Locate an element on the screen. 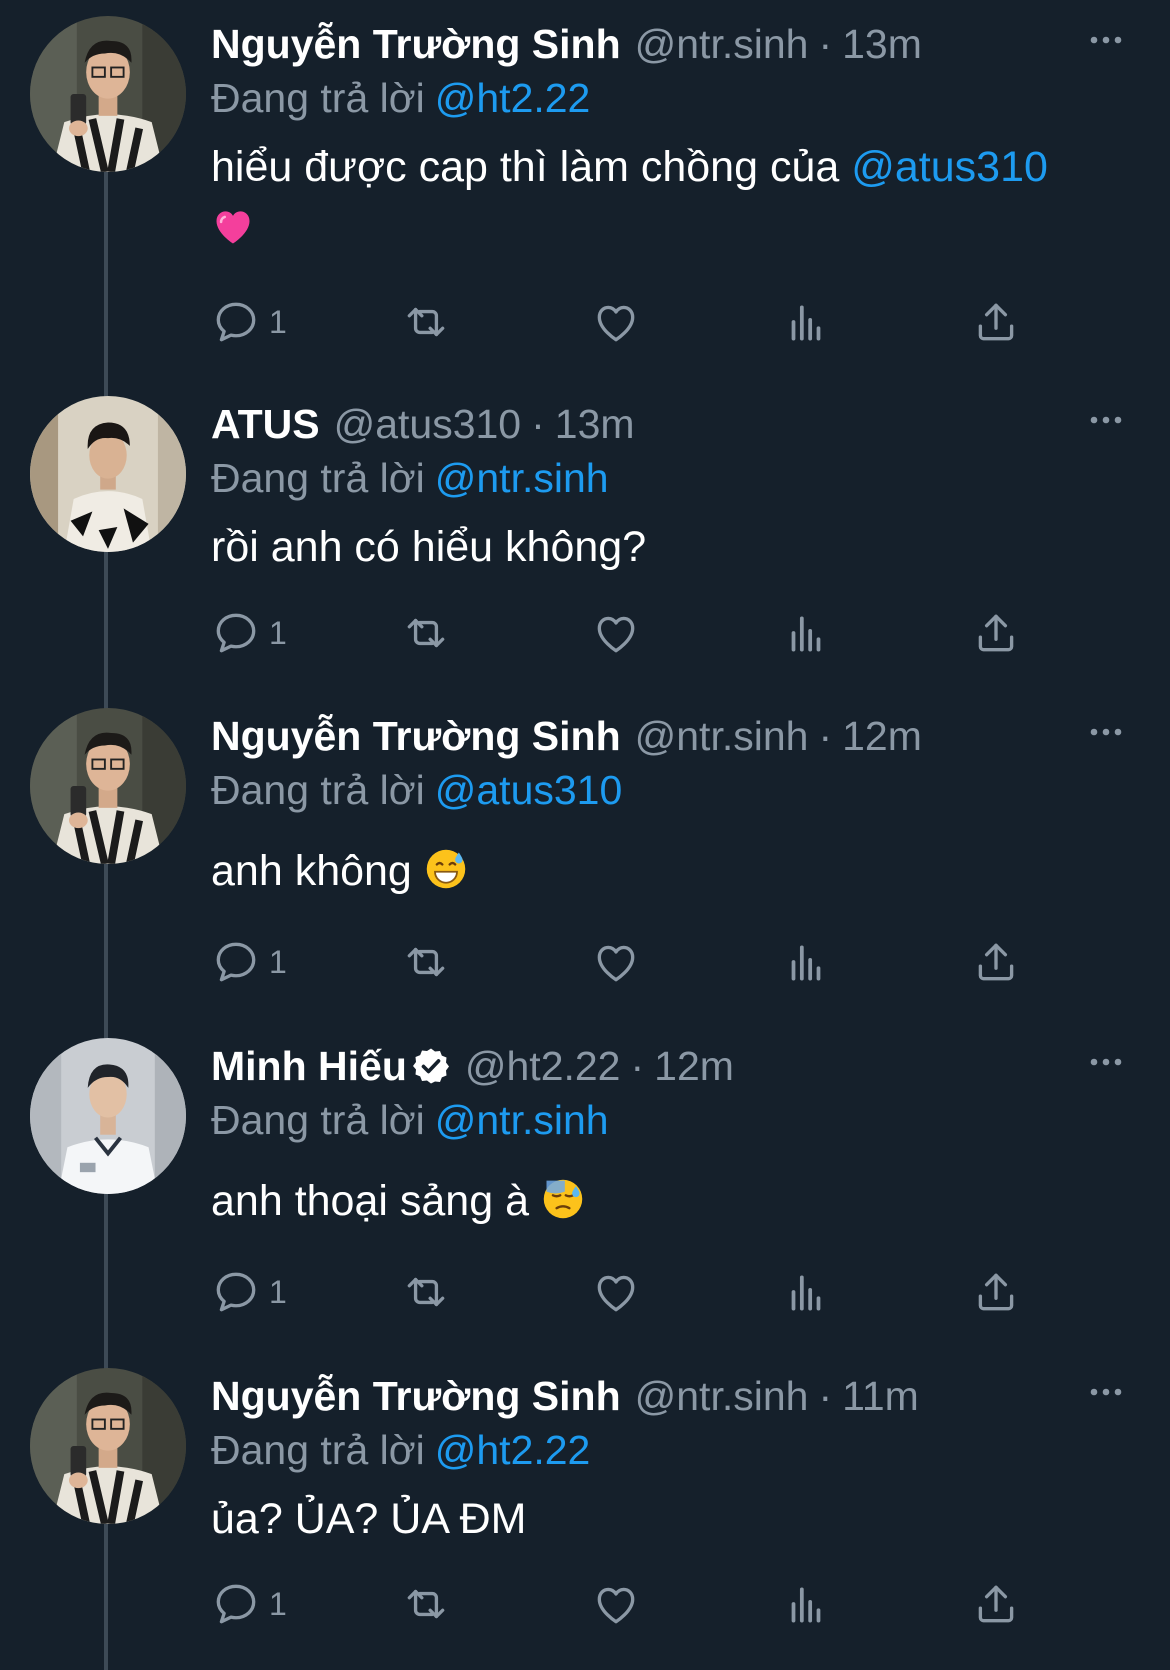 The width and height of the screenshot is (1170, 1670). tweet-mention: @atus310 is located at coordinates (949, 167).